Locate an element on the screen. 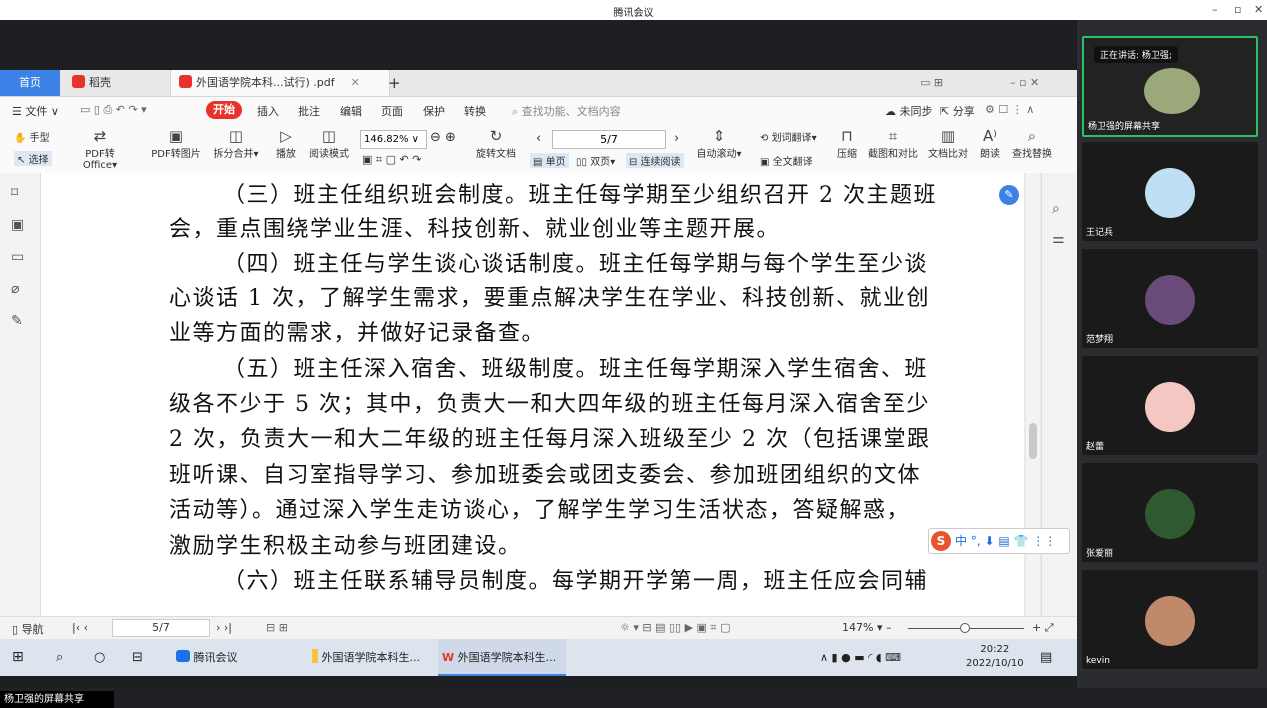 This screenshot has width=1267, height=708. zoom-slider-handle is located at coordinates (965, 628).